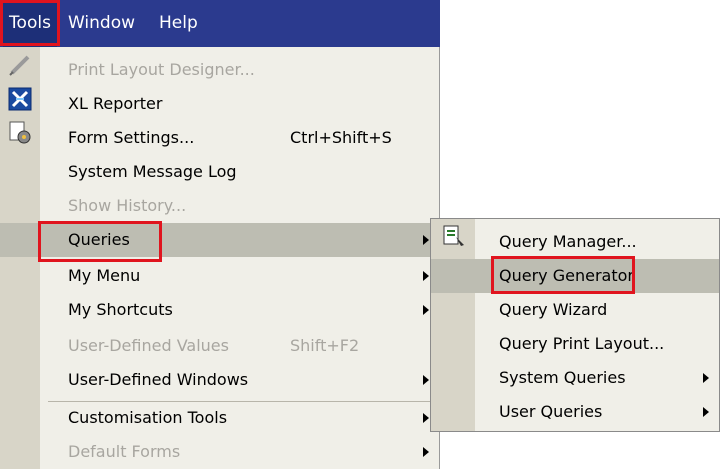 The height and width of the screenshot is (469, 720). What do you see at coordinates (30, 23) in the screenshot?
I see `menubar-tools: Tools` at bounding box center [30, 23].